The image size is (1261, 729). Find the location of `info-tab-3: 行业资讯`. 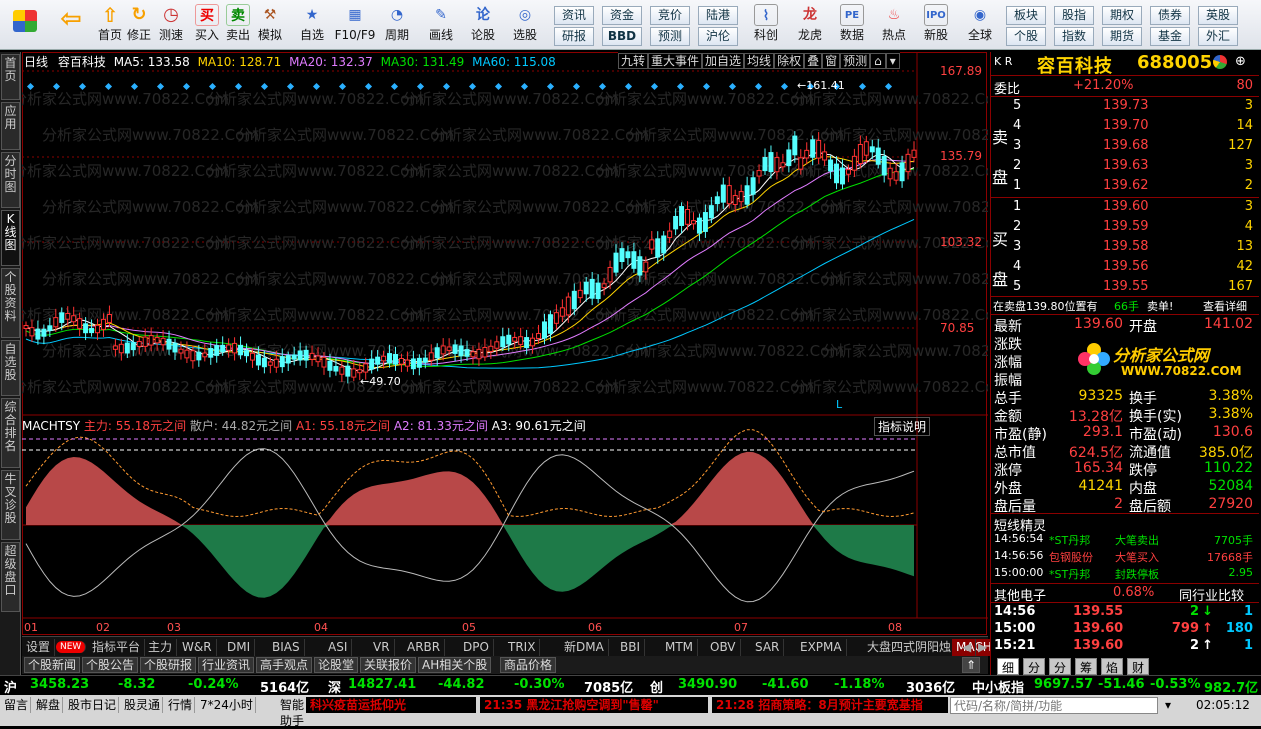

info-tab-3: 行业资讯 is located at coordinates (226, 665).